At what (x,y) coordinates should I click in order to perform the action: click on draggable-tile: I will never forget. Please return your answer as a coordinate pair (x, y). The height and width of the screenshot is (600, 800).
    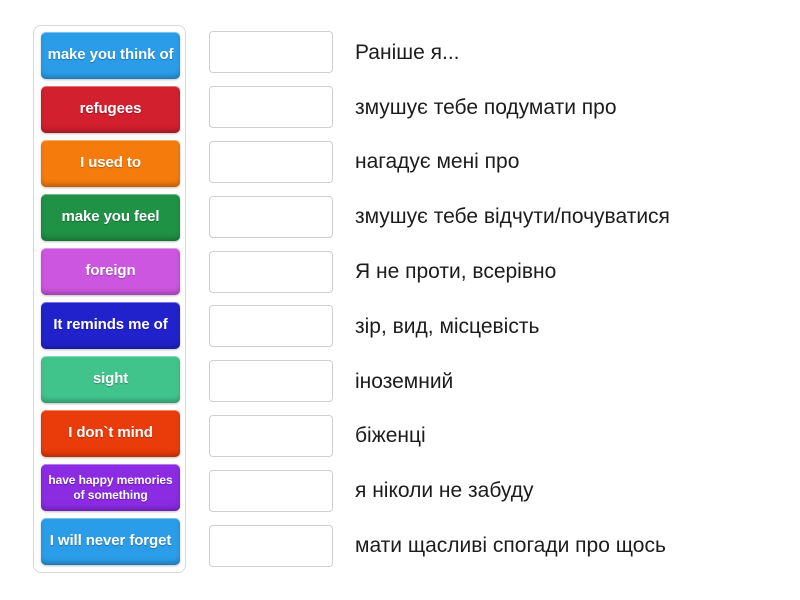
    Looking at the image, I should click on (110, 541).